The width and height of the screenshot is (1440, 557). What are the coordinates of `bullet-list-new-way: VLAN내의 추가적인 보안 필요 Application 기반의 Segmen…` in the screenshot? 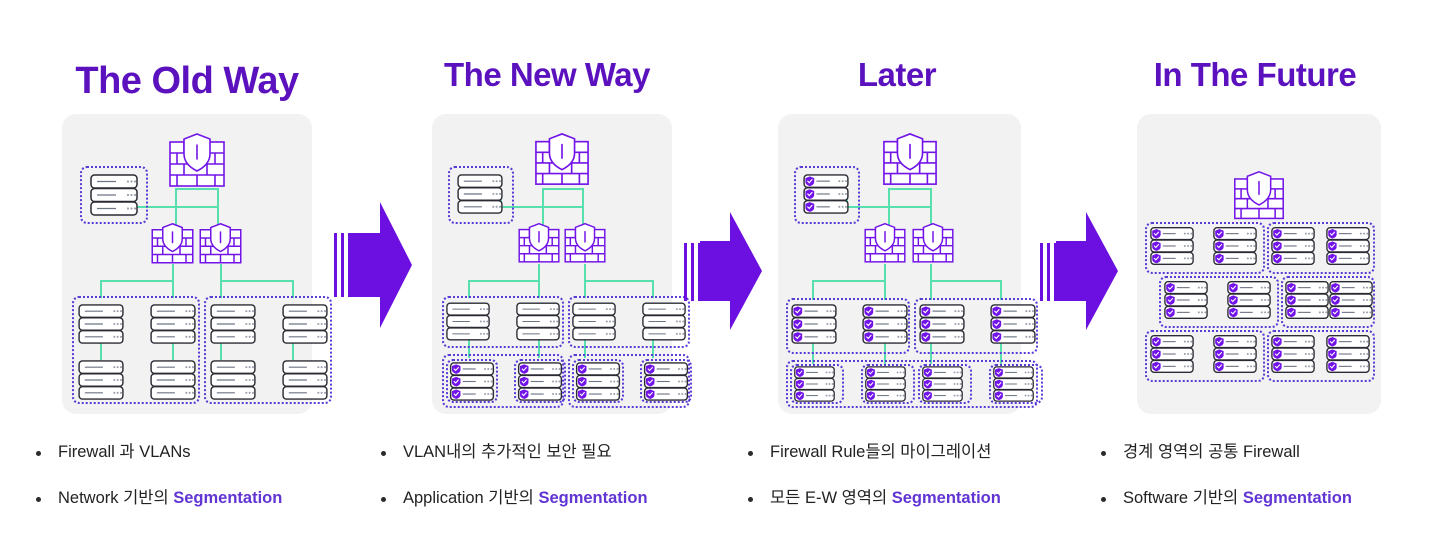 It's located at (514, 489).